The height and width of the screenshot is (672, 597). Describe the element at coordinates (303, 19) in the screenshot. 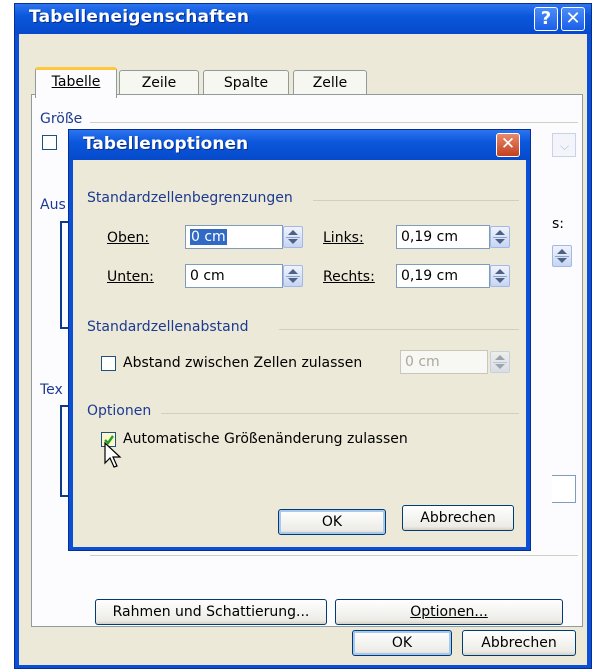

I see `title-bar: Tabelleneigenschaften ? ✕` at that location.